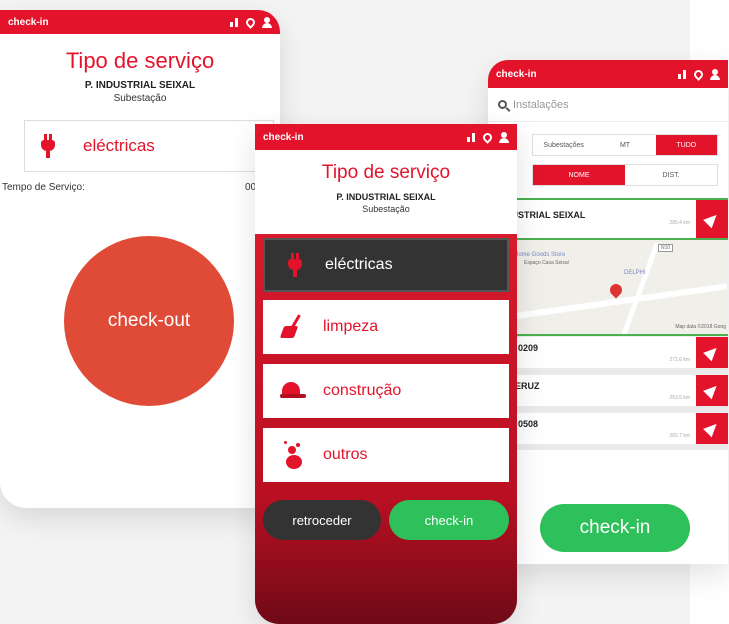 The width and height of the screenshot is (729, 624). I want to click on sort-segmented-control: NOME DIST., so click(625, 175).